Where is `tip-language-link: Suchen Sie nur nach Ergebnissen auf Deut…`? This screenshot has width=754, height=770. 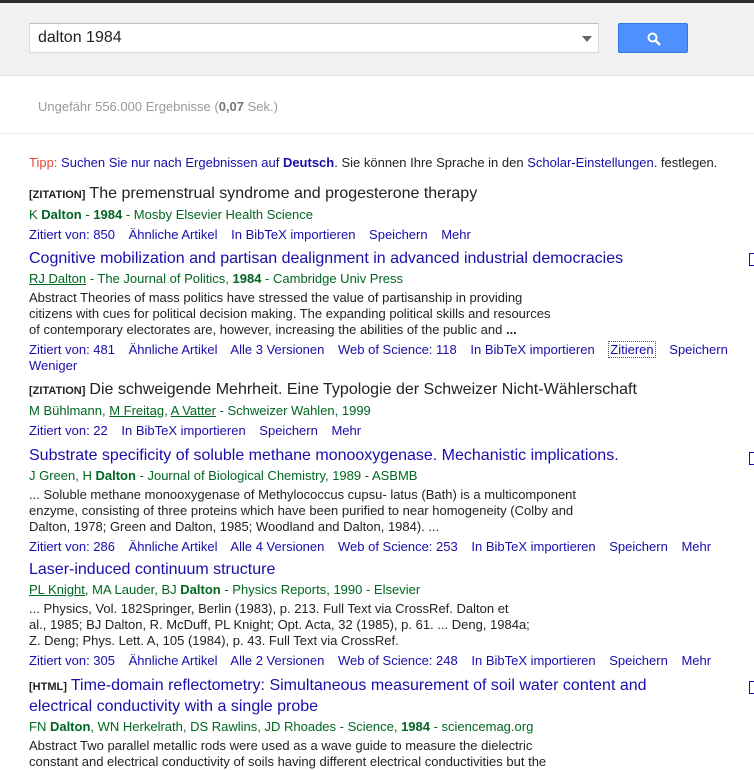
tip-language-link: Suchen Sie nur nach Ergebnissen auf Deut… is located at coordinates (197, 162).